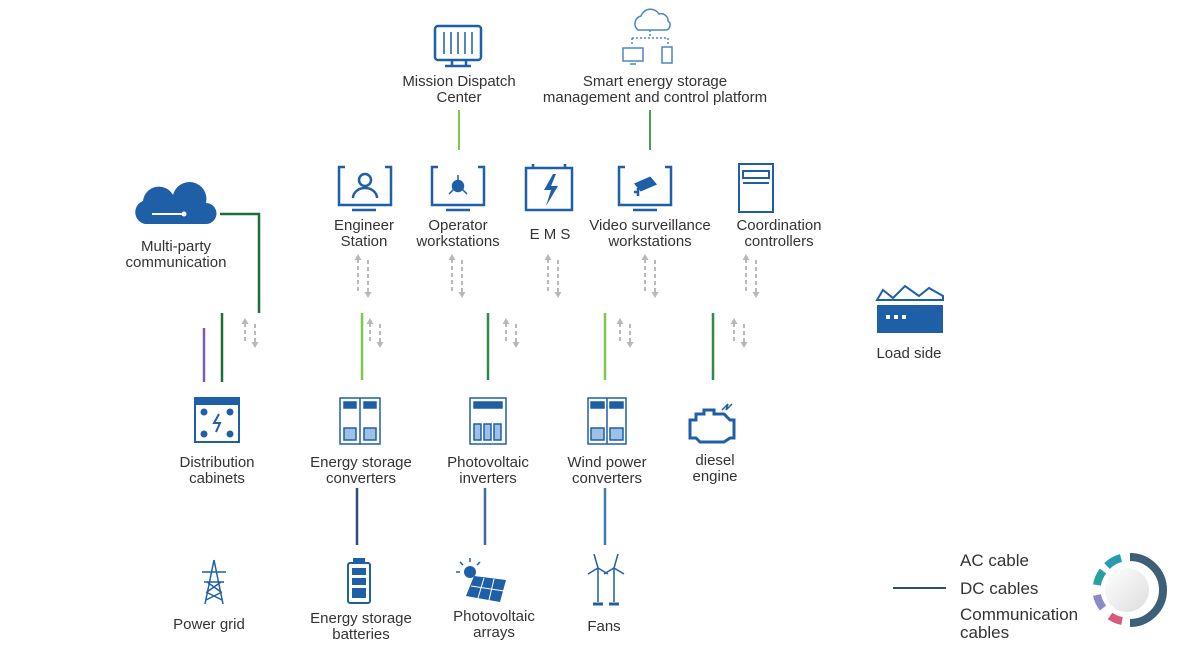 The width and height of the screenshot is (1200, 650). I want to click on battery-icon, so click(359, 581).